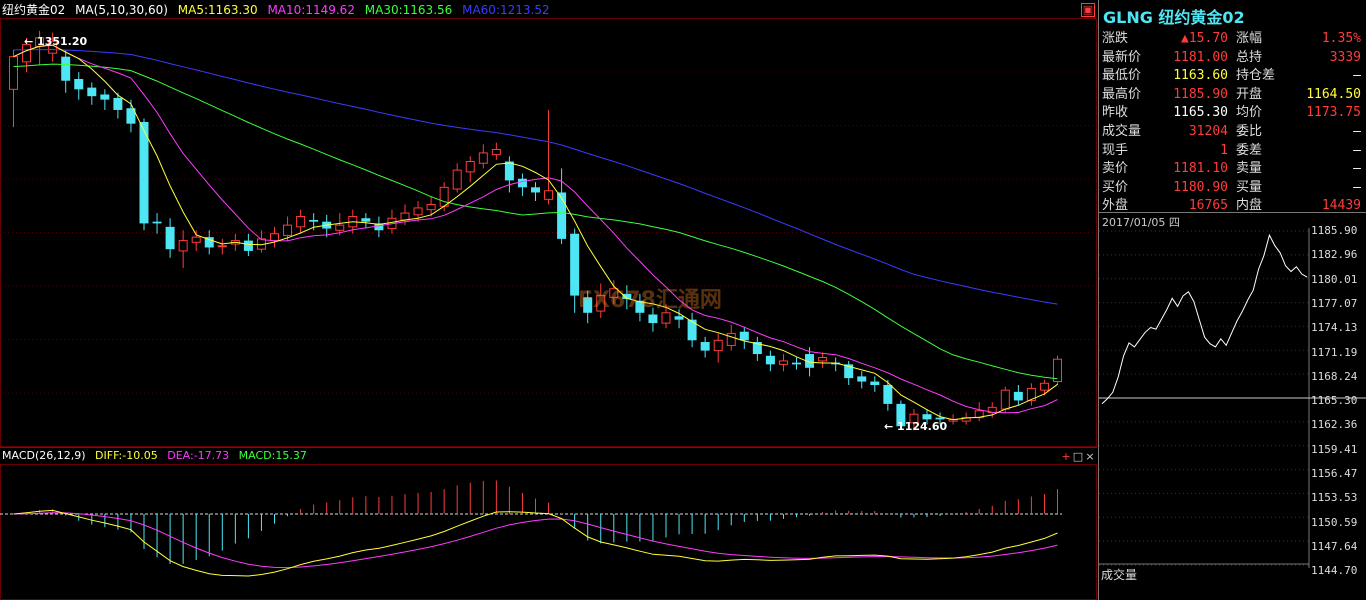 The height and width of the screenshot is (600, 1366). Describe the element at coordinates (1122, 57) in the screenshot. I see `quote-label: 最新价` at that location.